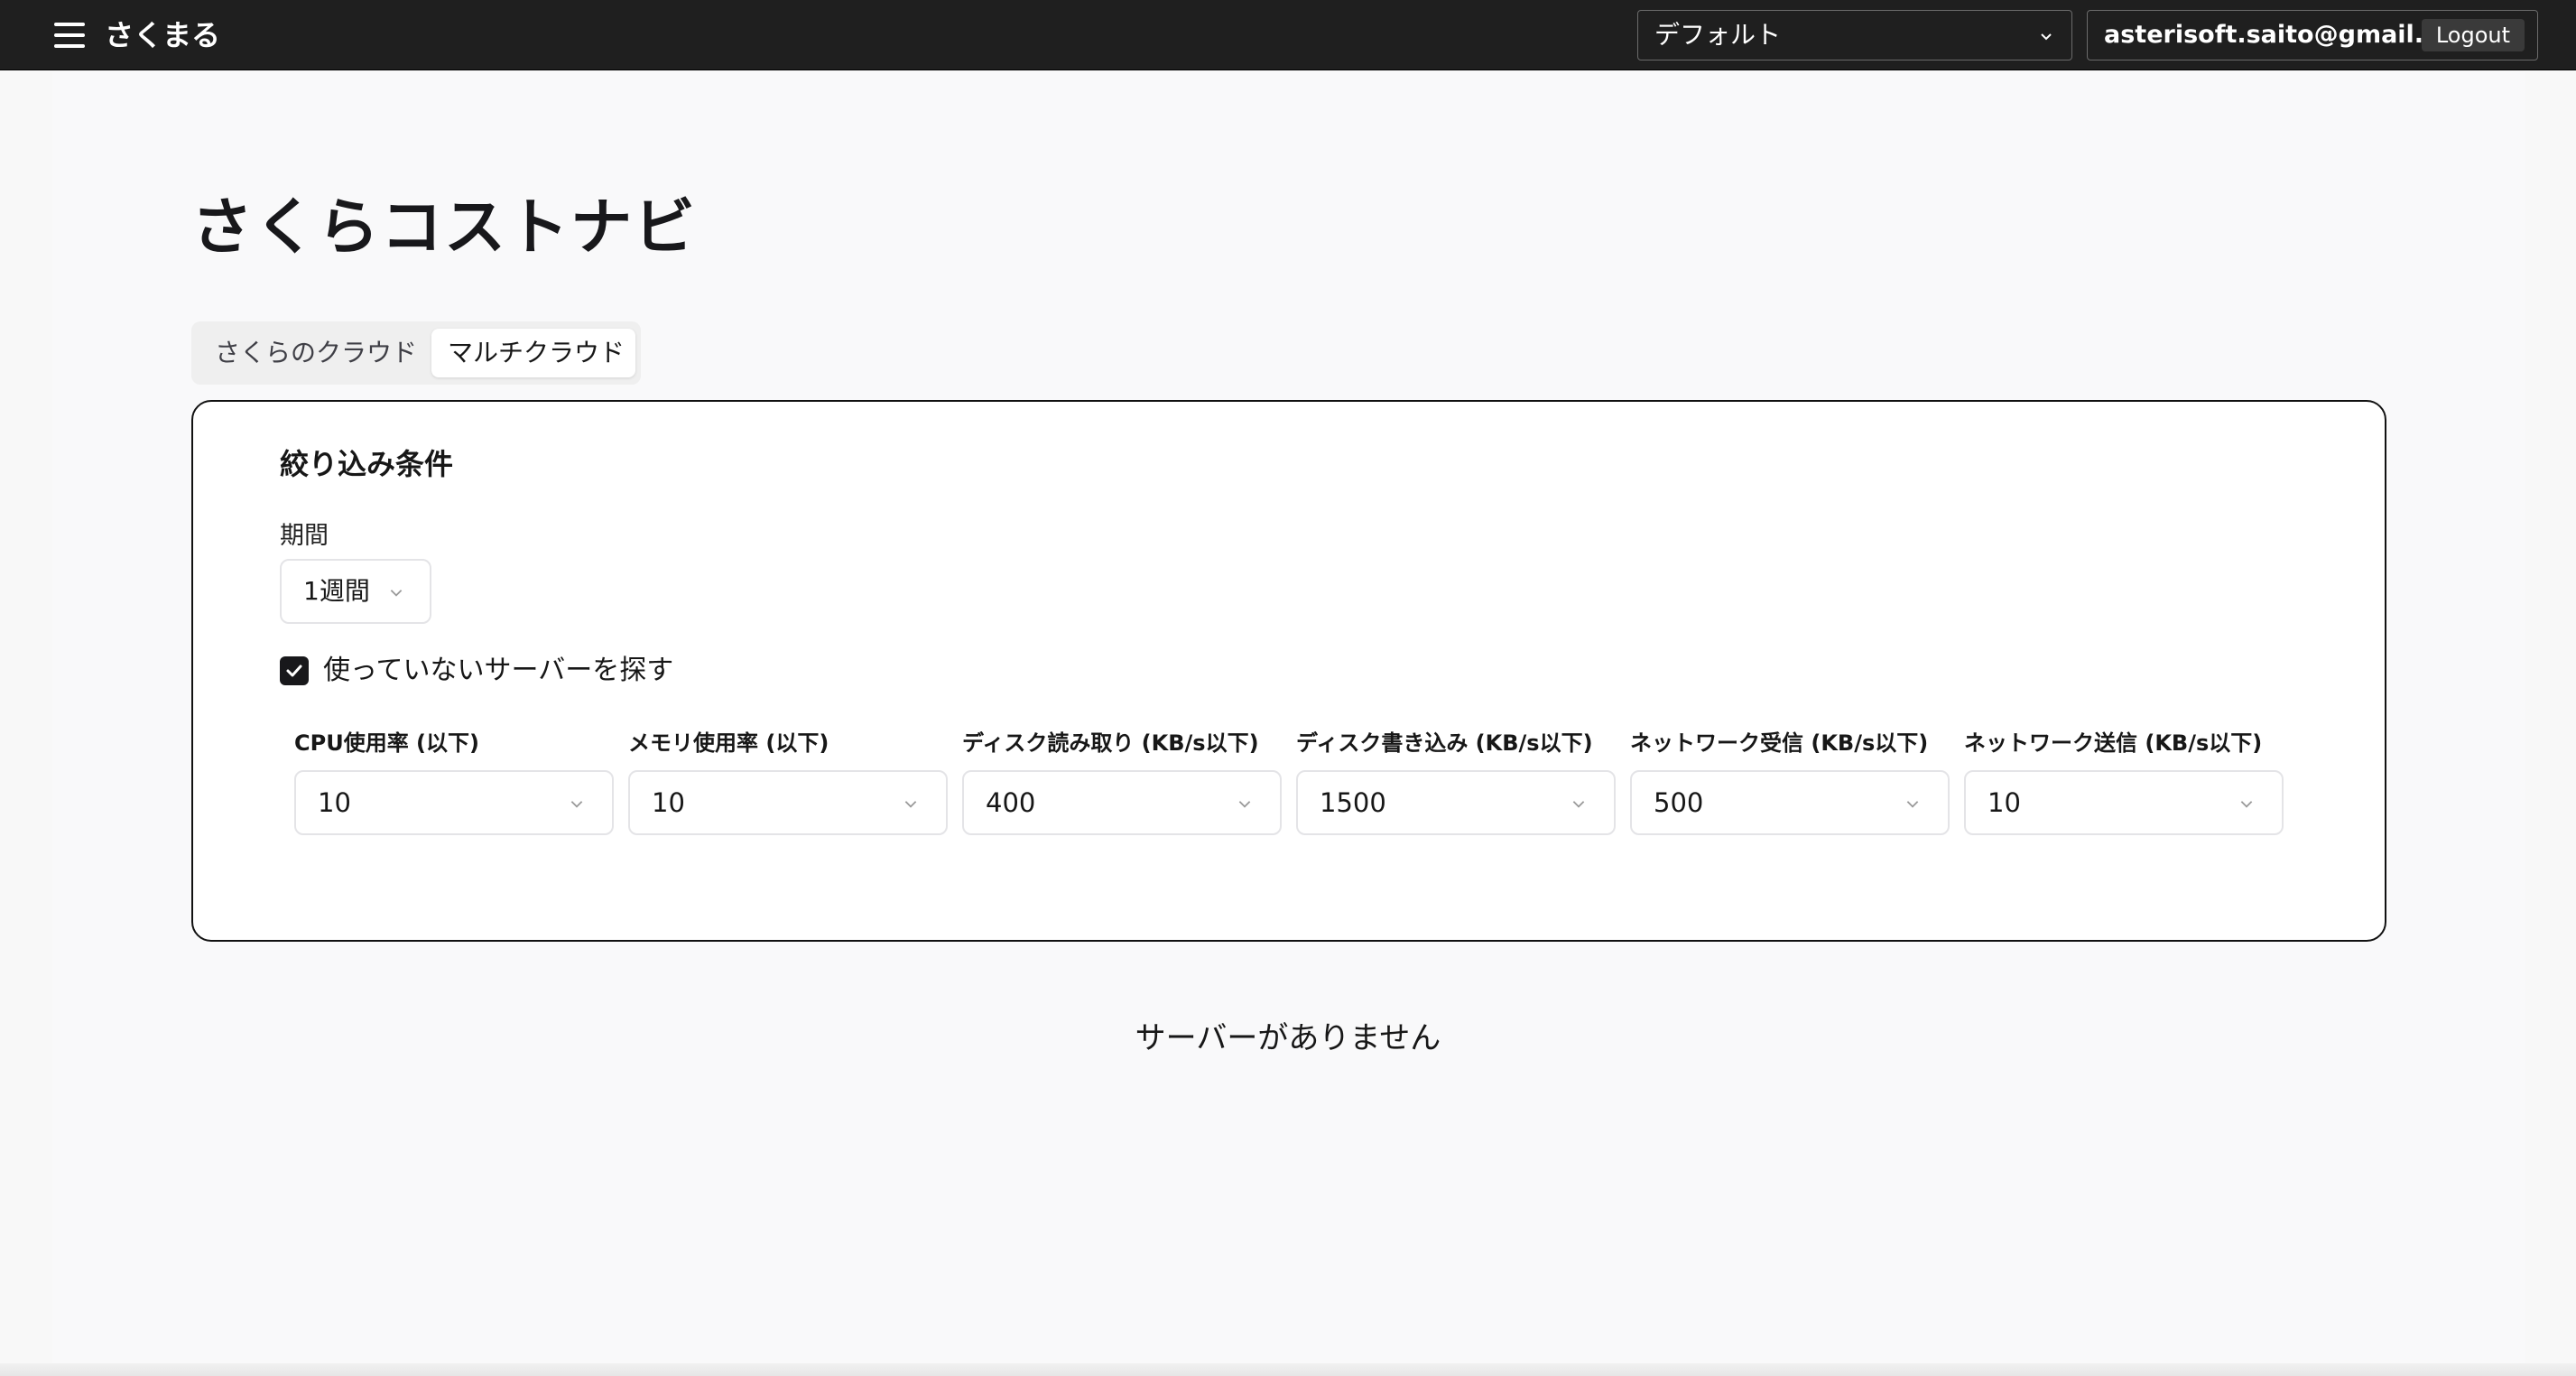  Describe the element at coordinates (1122, 802) in the screenshot. I see `disk-read-threshold-select: 400` at that location.